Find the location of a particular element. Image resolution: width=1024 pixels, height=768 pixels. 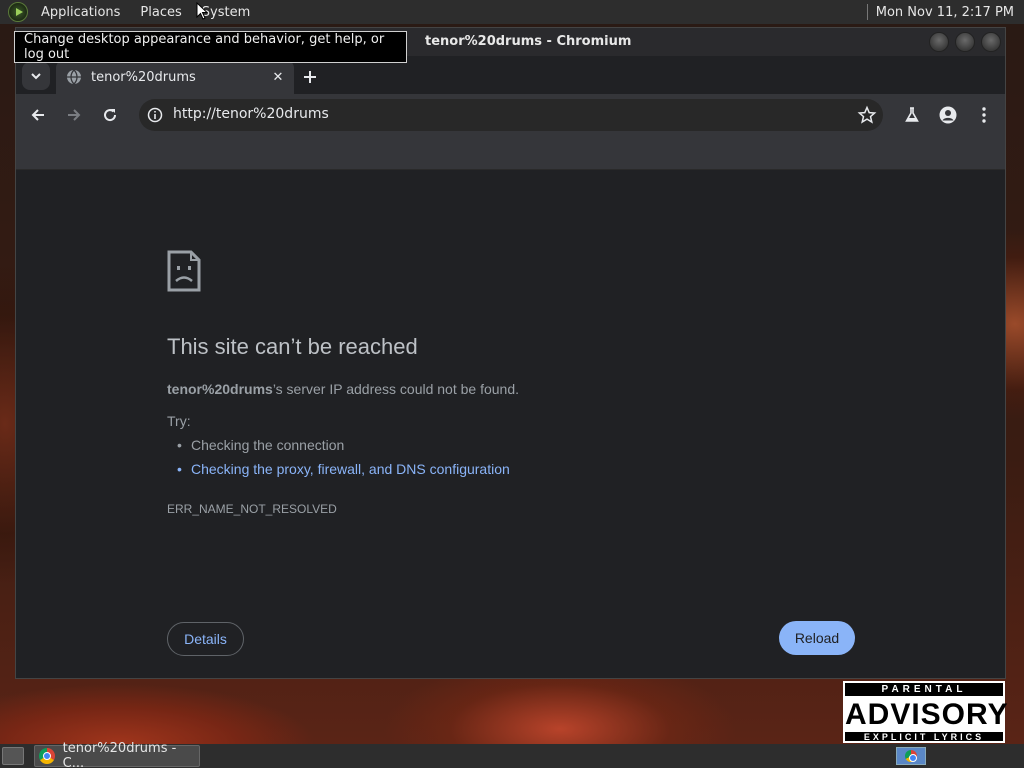

maximize-button is located at coordinates (965, 42).